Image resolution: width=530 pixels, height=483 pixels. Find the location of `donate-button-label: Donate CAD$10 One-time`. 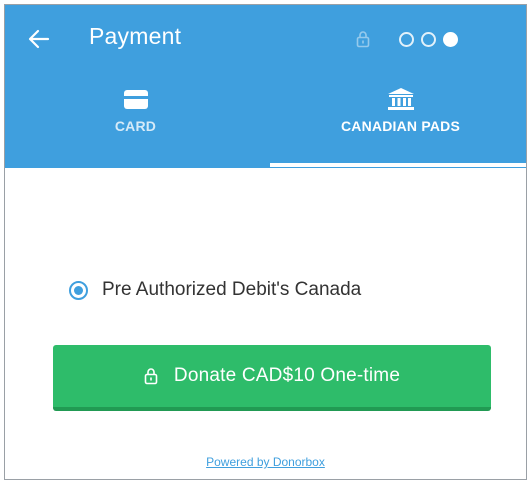

donate-button-label: Donate CAD$10 One-time is located at coordinates (287, 375).